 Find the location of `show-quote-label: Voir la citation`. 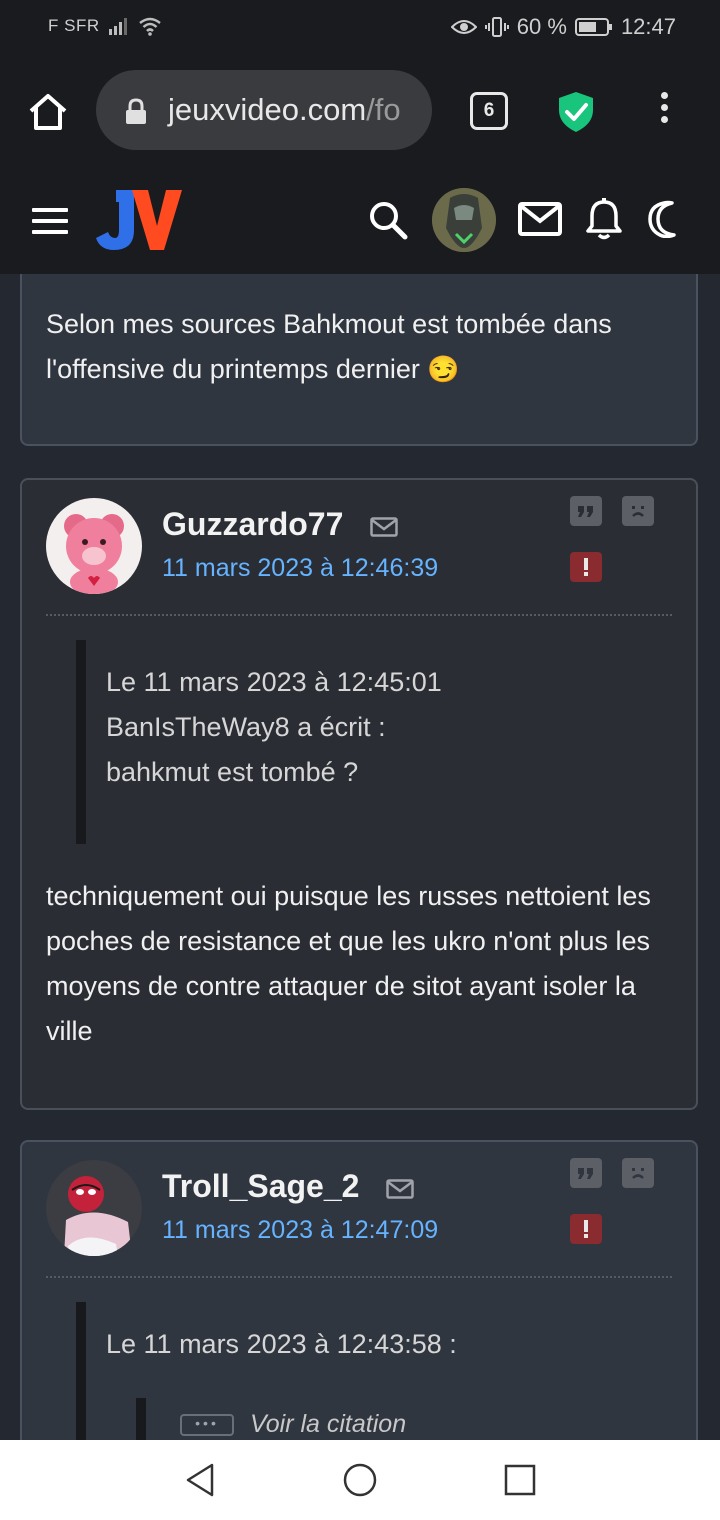

show-quote-label: Voir la citation is located at coordinates (328, 1424).